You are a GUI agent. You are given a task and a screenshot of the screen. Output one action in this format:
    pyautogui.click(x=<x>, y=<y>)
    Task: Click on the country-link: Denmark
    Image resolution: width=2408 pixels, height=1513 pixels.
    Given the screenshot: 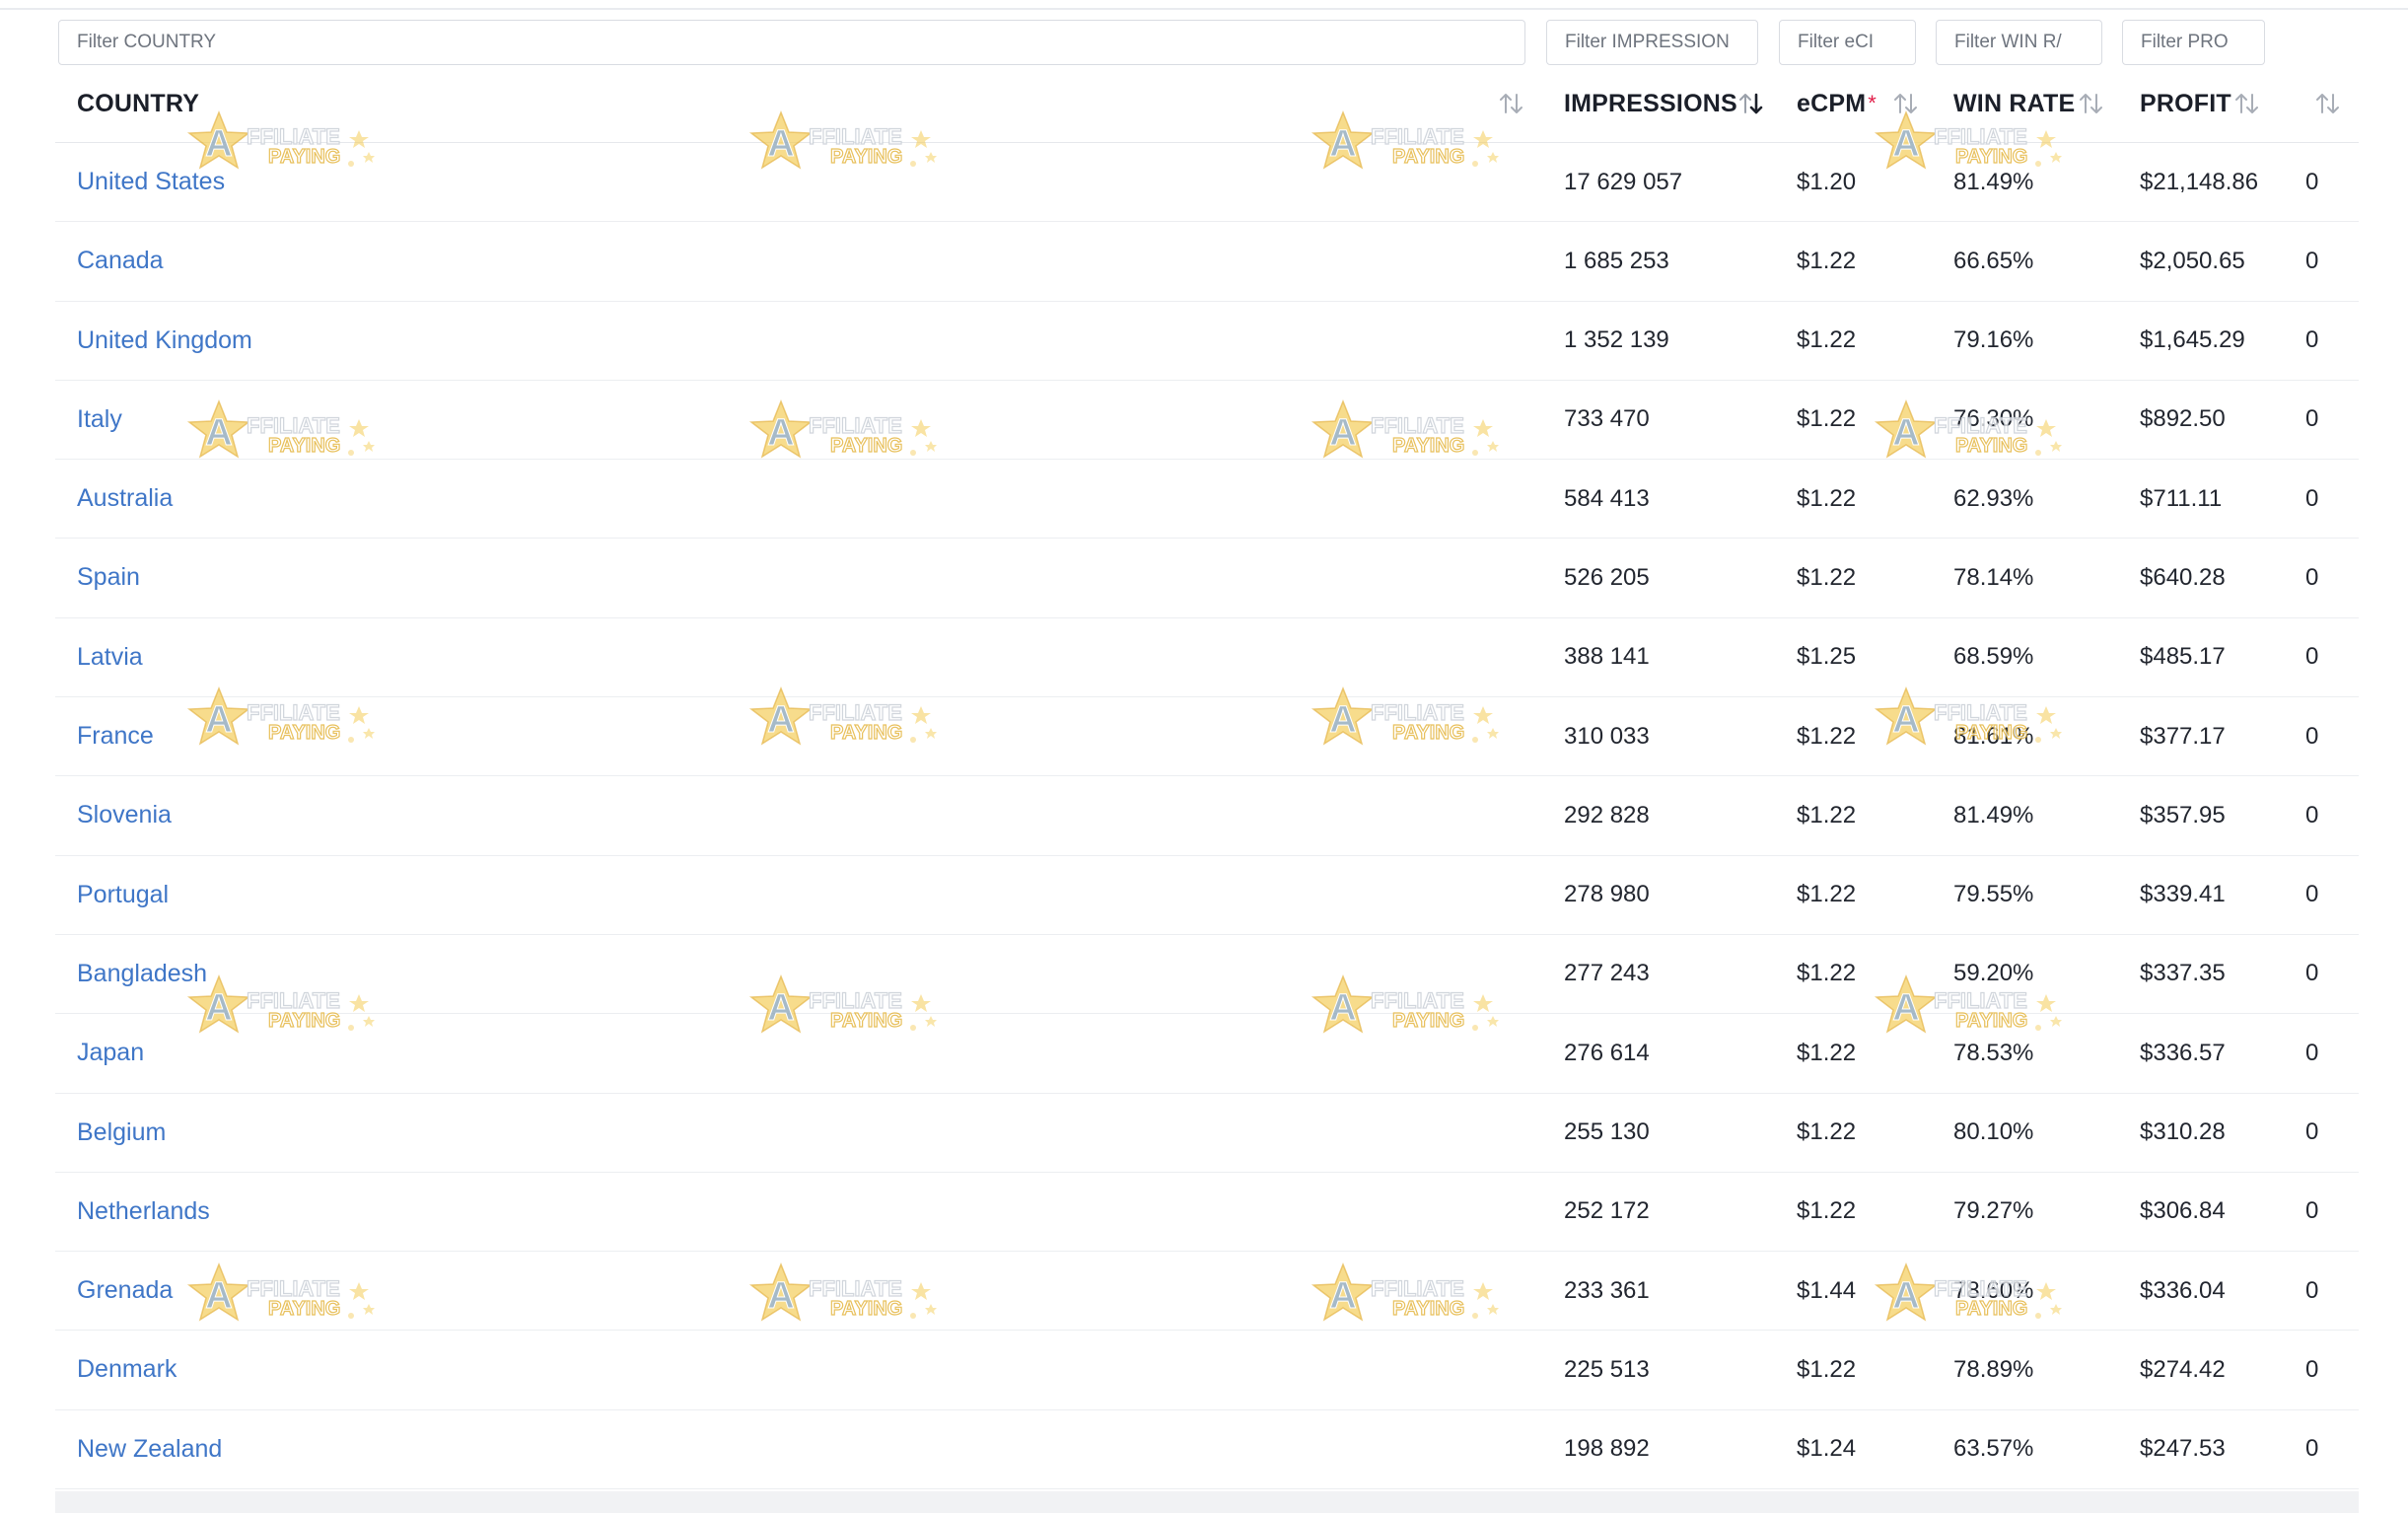 What is the action you would take?
    pyautogui.click(x=127, y=1369)
    